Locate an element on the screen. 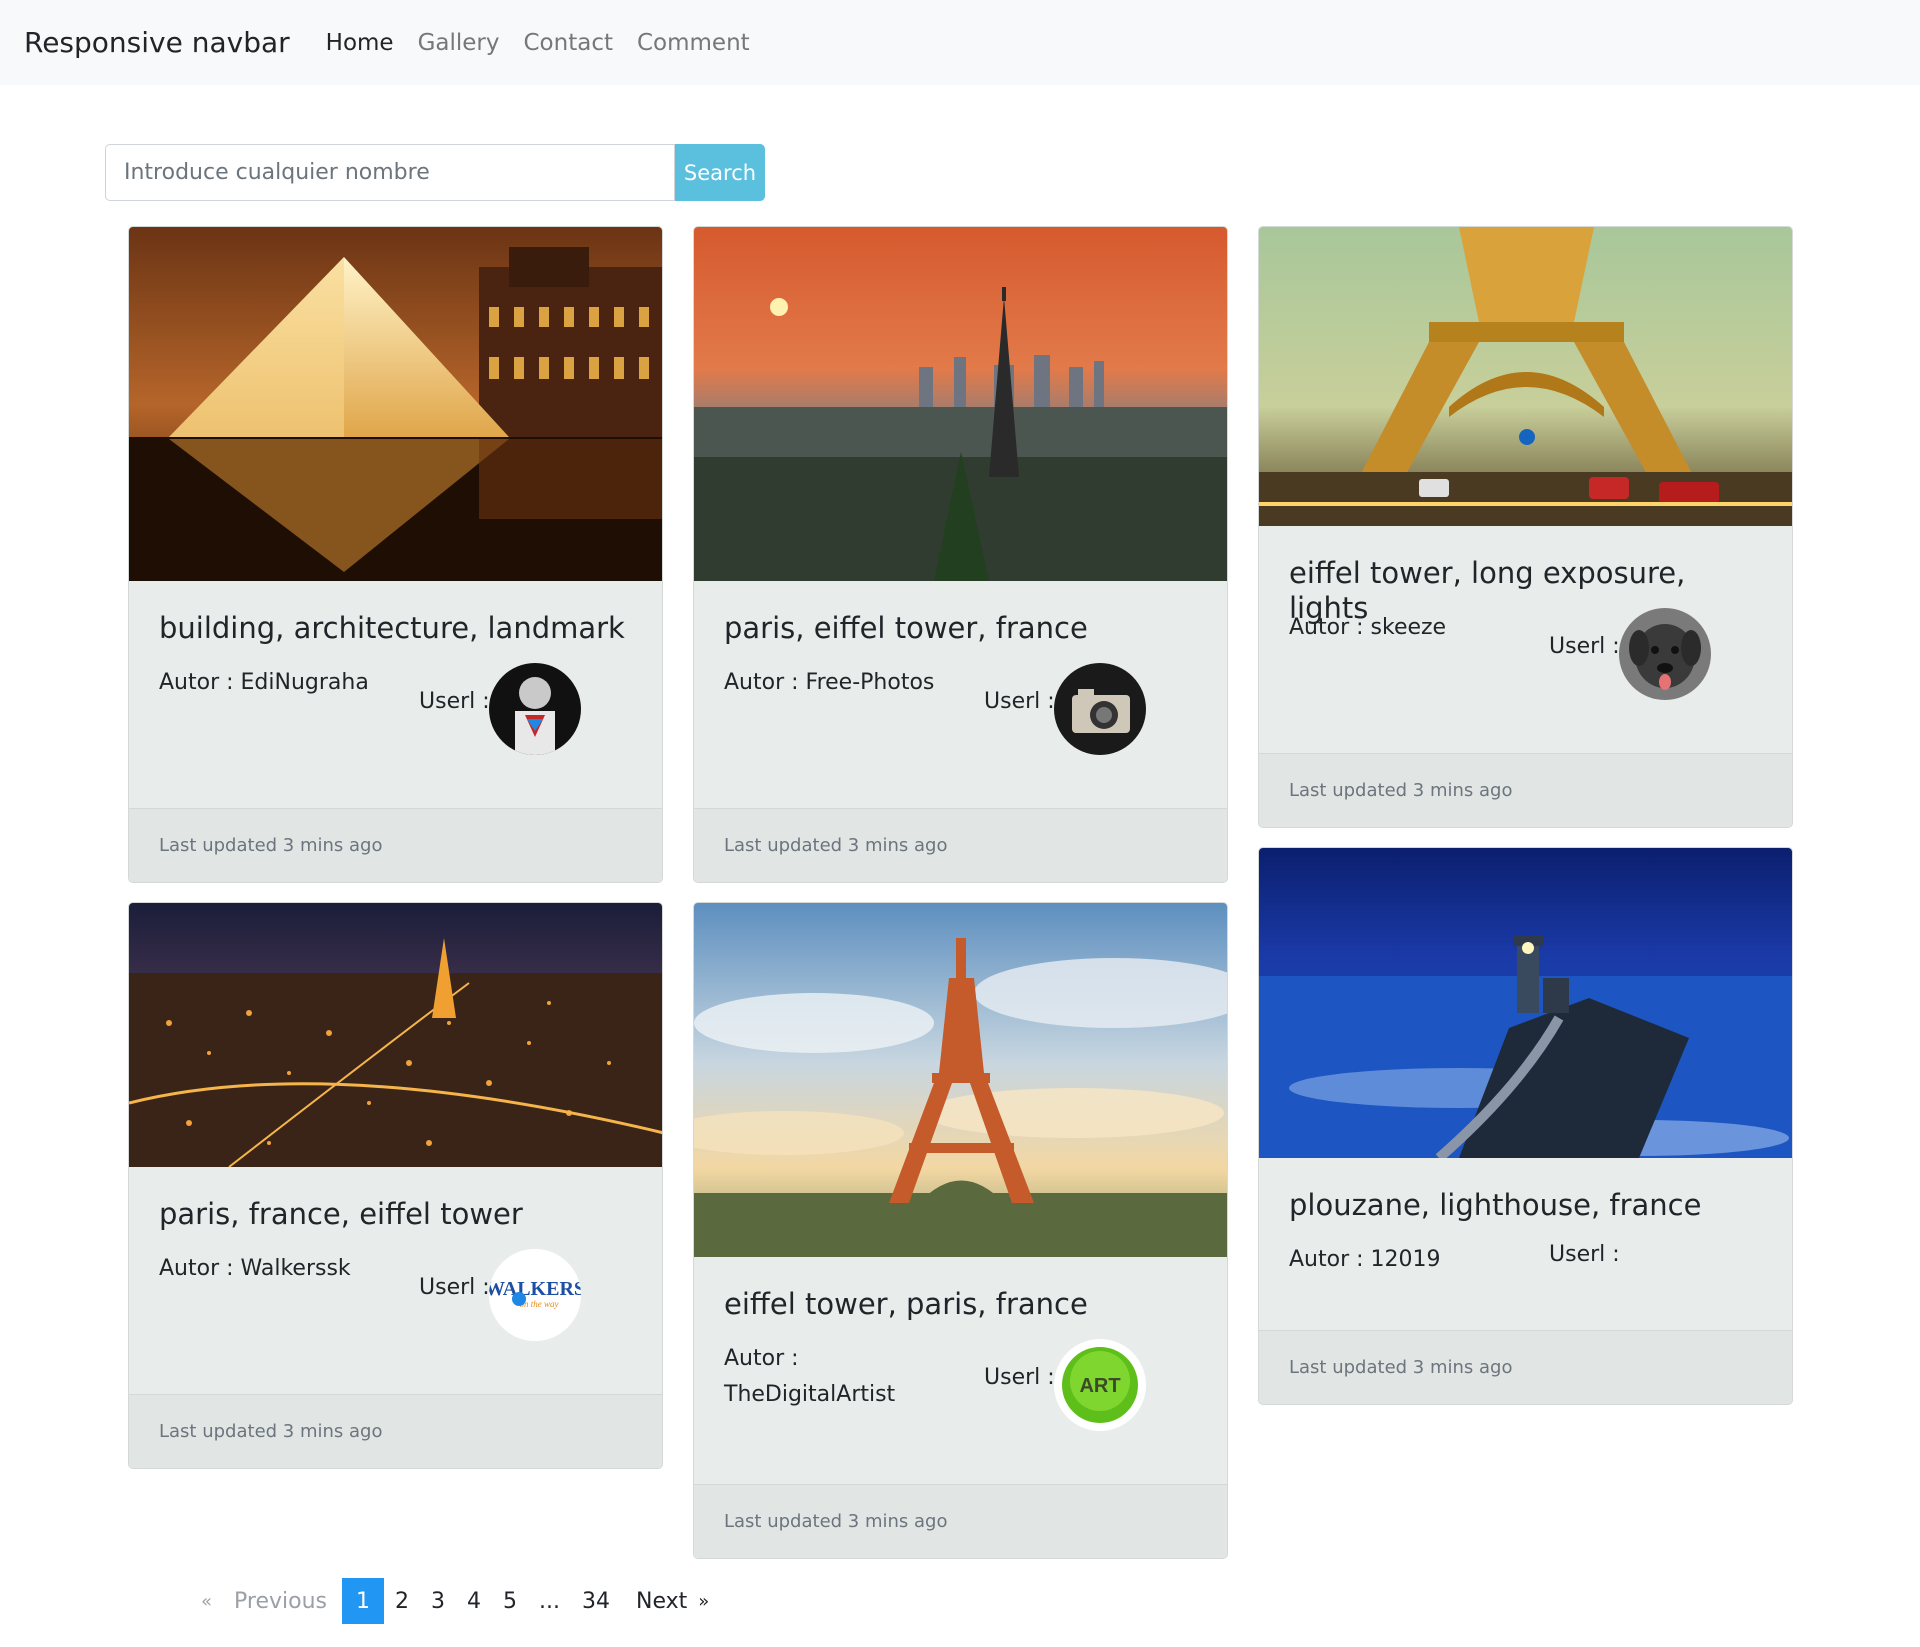  pagination-next-arrow: » is located at coordinates (709, 1601).